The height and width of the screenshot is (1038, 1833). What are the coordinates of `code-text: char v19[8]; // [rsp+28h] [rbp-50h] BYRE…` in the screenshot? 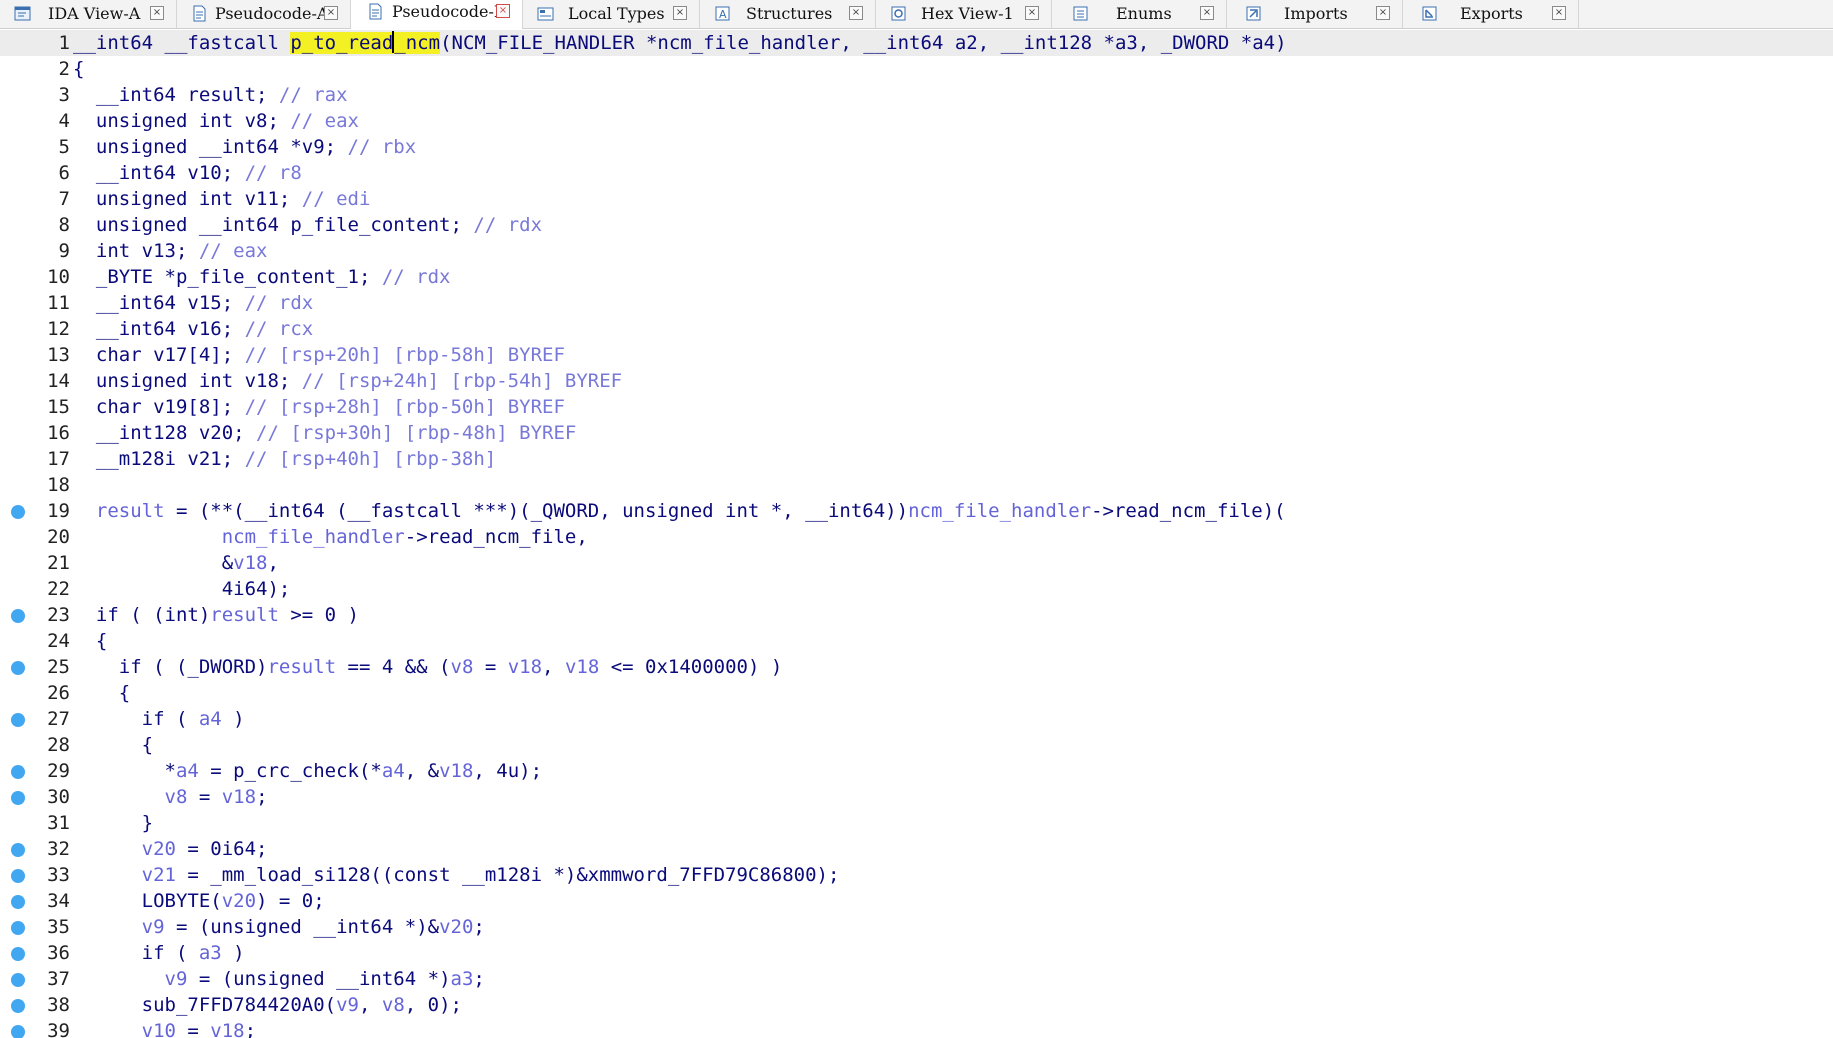 It's located at (319, 407).